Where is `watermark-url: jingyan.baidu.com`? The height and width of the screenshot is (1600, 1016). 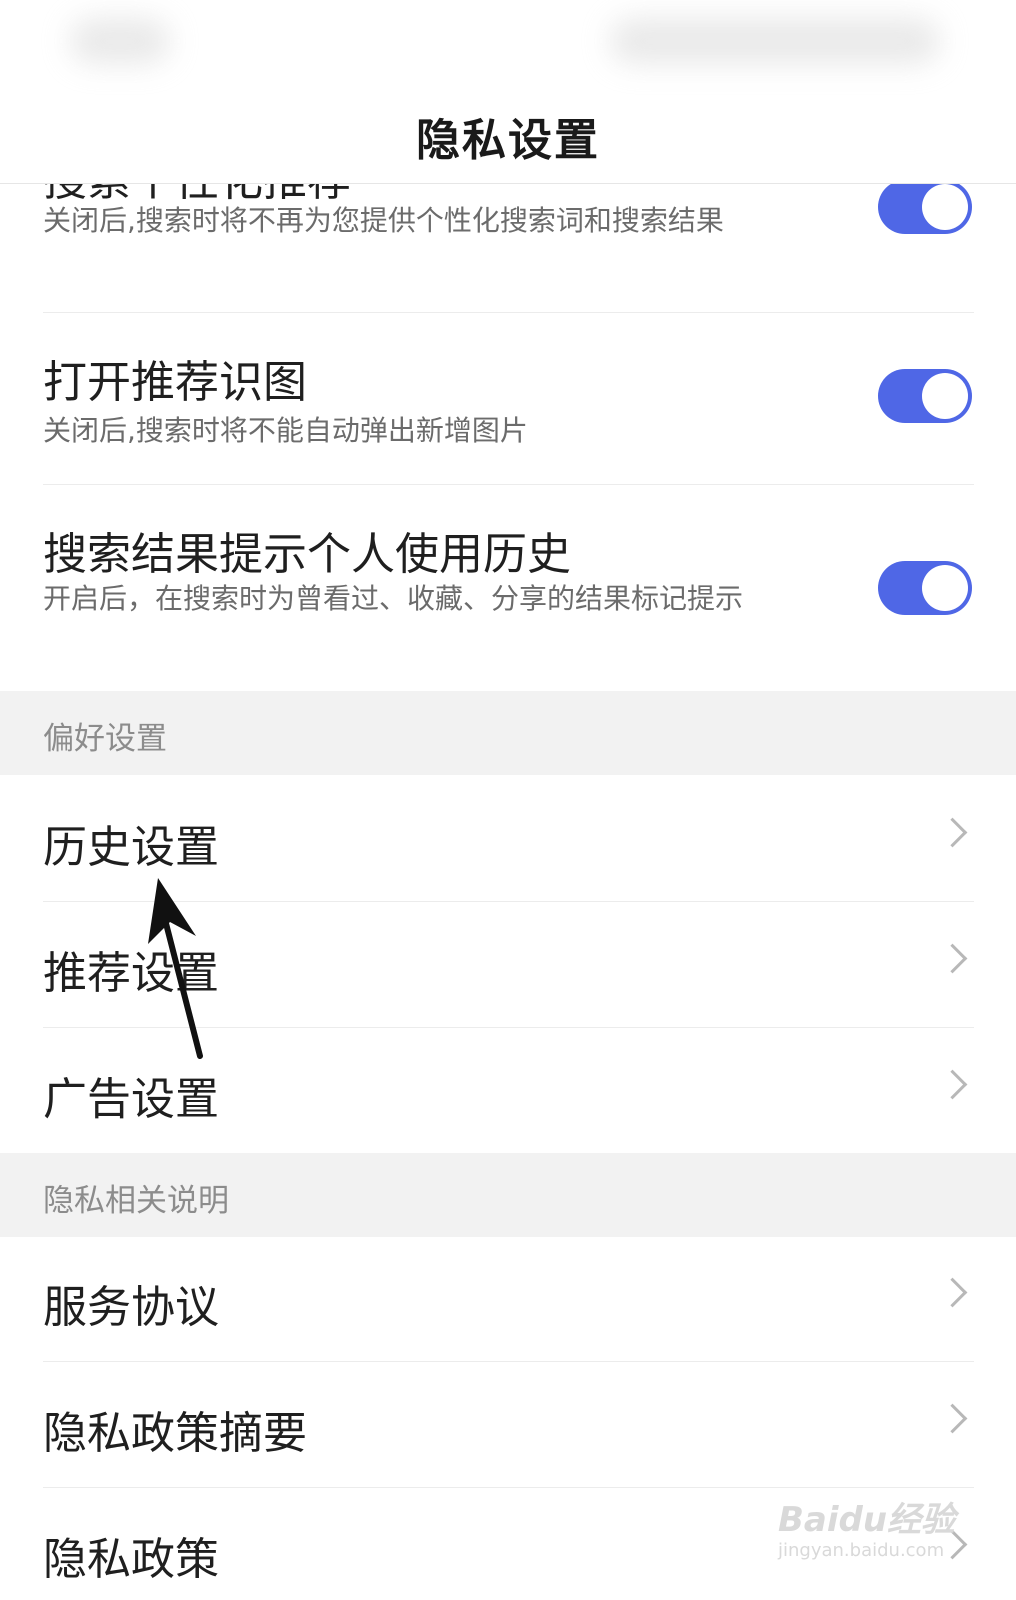 watermark-url: jingyan.baidu.com is located at coordinates (861, 1550).